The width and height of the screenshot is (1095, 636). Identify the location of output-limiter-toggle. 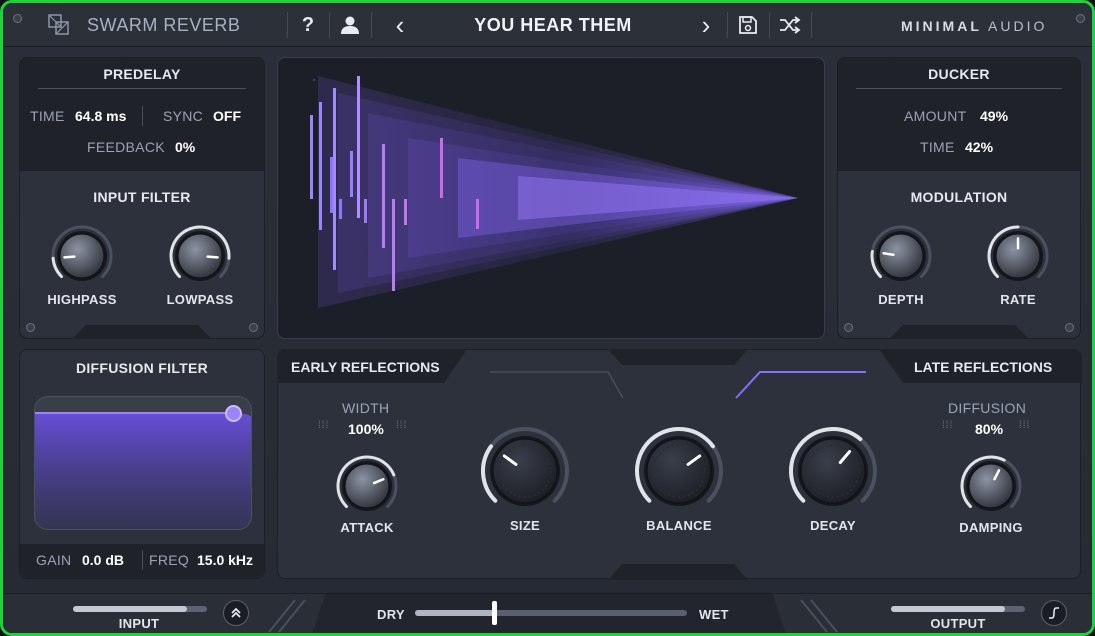
(1054, 613).